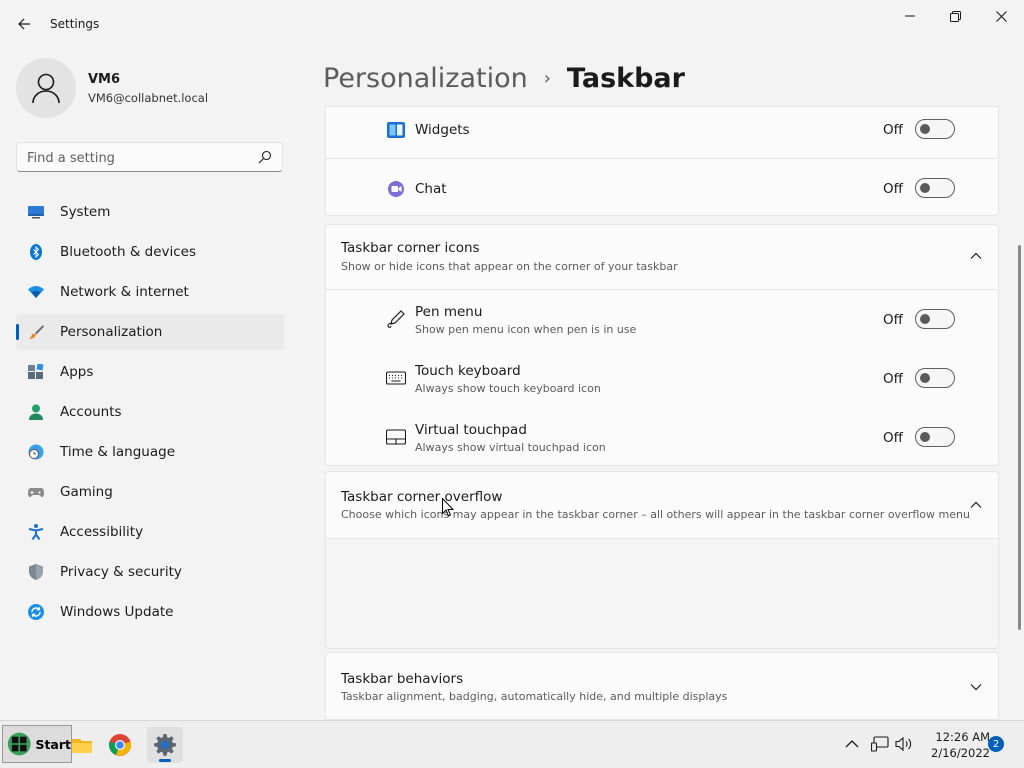 This screenshot has width=1024, height=768. What do you see at coordinates (512, 24) in the screenshot?
I see `title-bar: Settings` at bounding box center [512, 24].